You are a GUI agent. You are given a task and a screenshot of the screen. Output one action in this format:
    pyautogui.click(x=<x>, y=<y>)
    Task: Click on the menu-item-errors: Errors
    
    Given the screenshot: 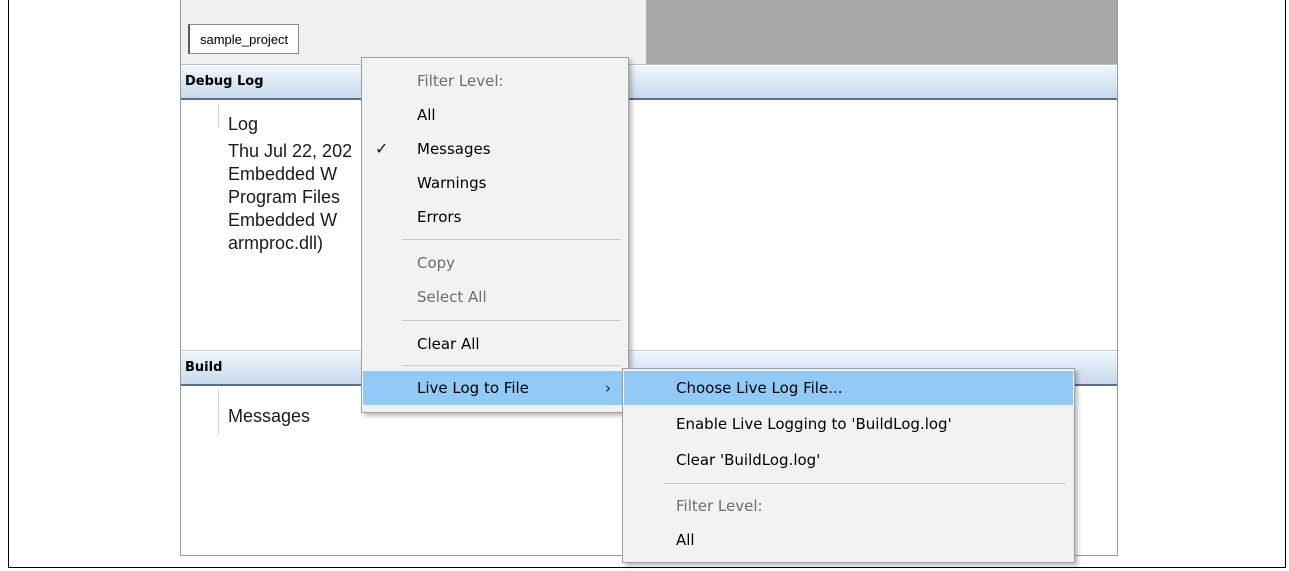 What is the action you would take?
    pyautogui.click(x=495, y=217)
    